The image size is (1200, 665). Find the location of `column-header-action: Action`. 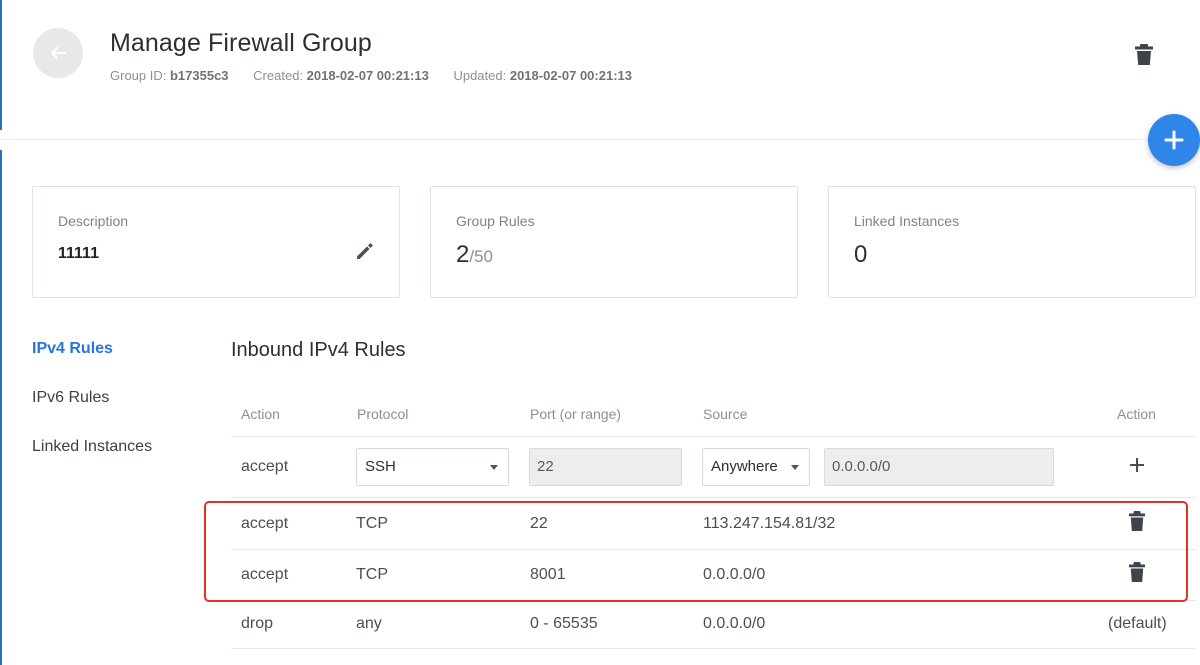

column-header-action: Action is located at coordinates (260, 414).